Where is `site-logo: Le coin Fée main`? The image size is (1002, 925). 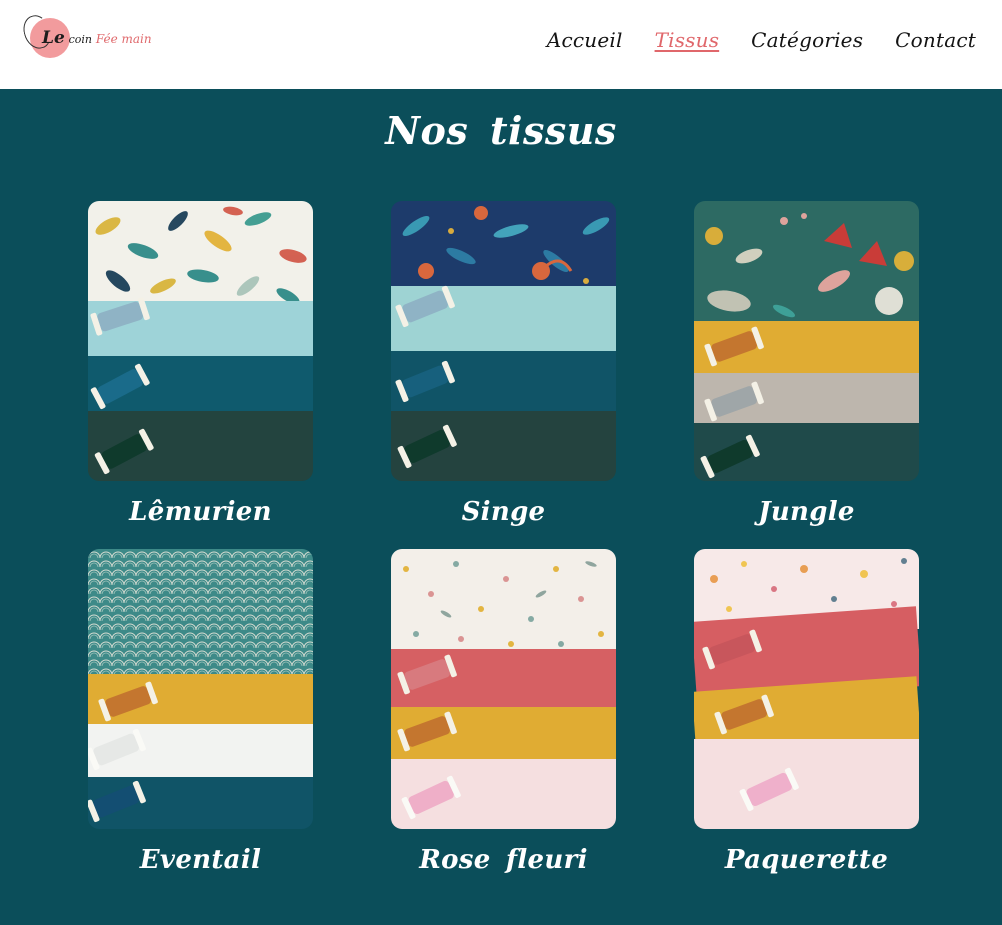
site-logo: Le coin Fée main is located at coordinates (100, 40).